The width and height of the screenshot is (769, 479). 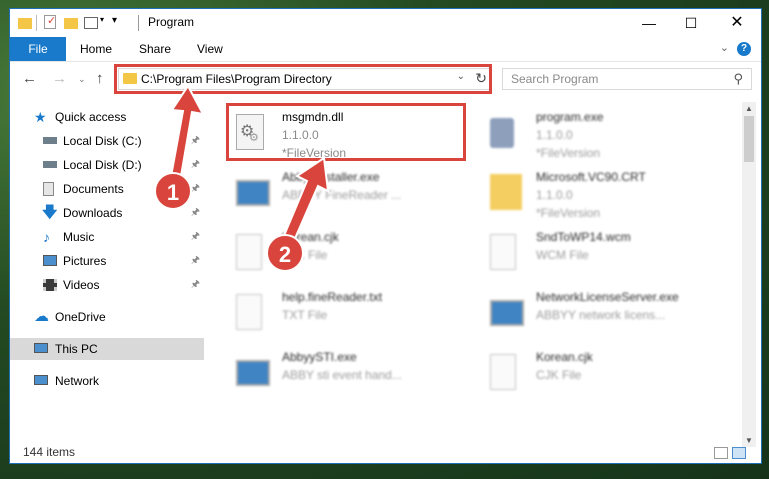 What do you see at coordinates (173, 191) in the screenshot?
I see `callout-badge-1: 1` at bounding box center [173, 191].